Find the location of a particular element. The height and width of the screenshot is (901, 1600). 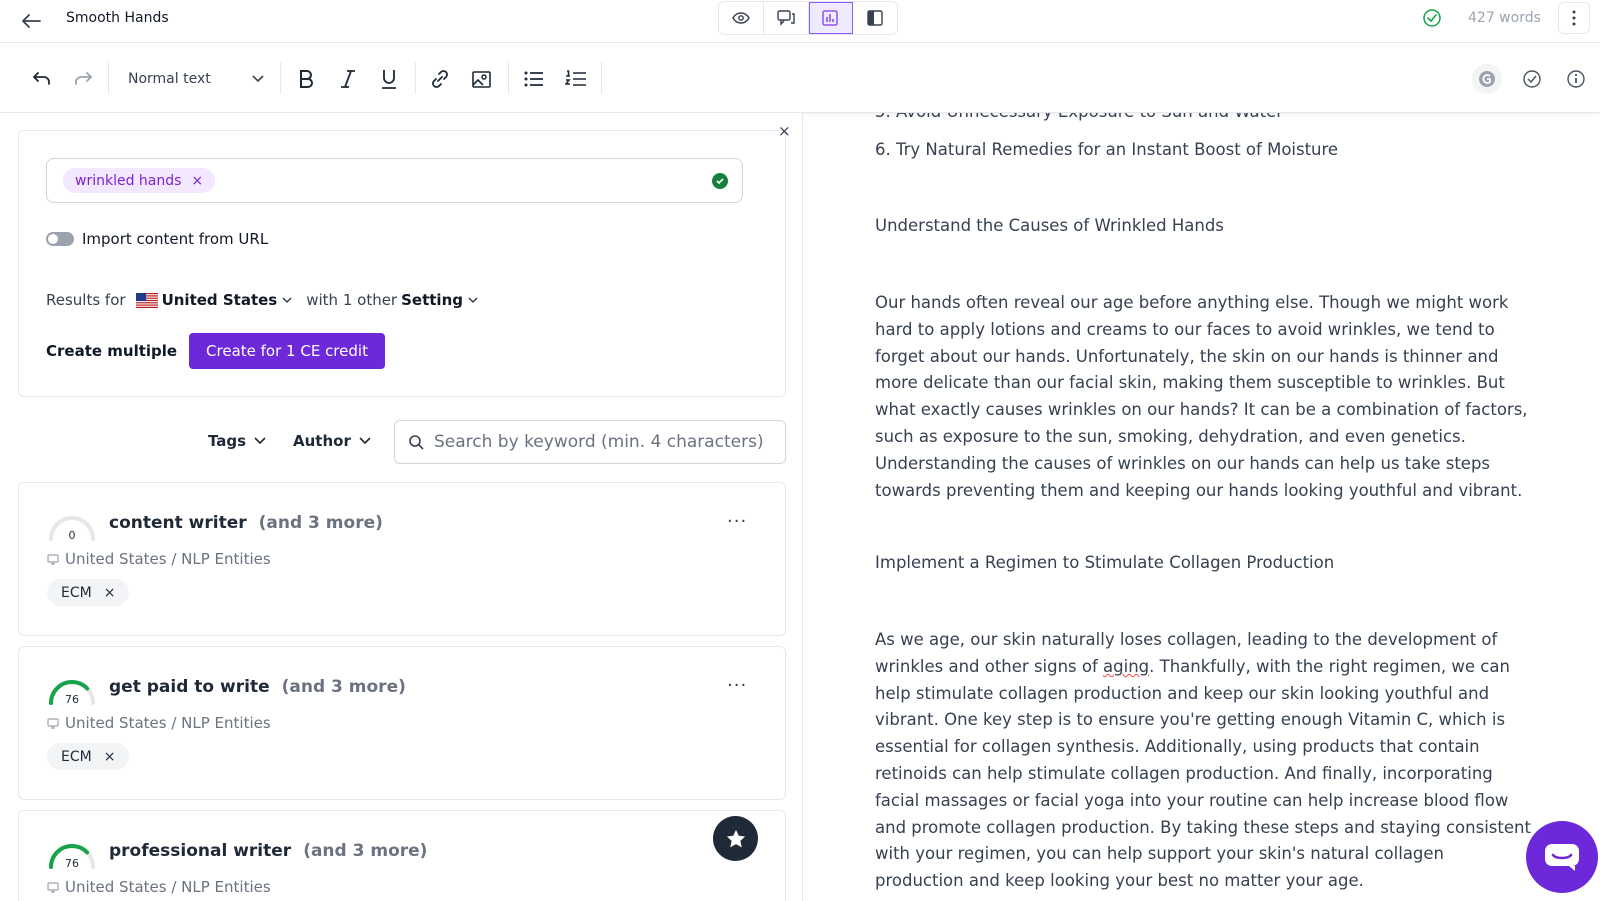

results-for-label: Results for is located at coordinates (86, 300).